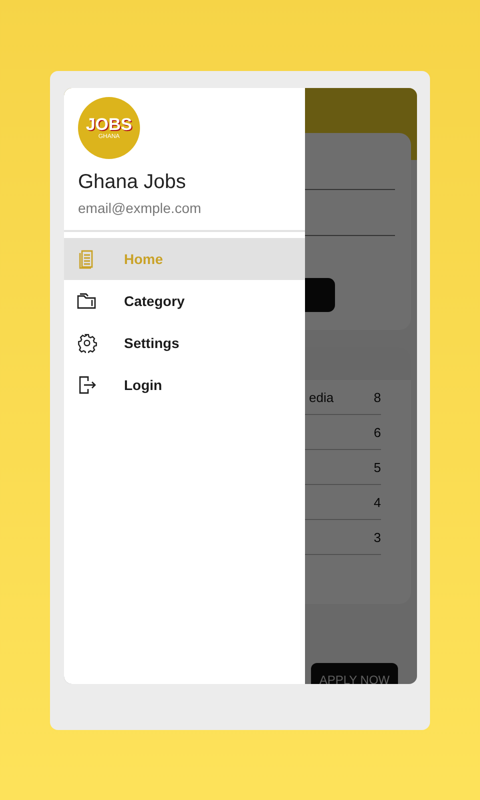 The width and height of the screenshot is (480, 800). I want to click on category-name: edia, so click(321, 397).